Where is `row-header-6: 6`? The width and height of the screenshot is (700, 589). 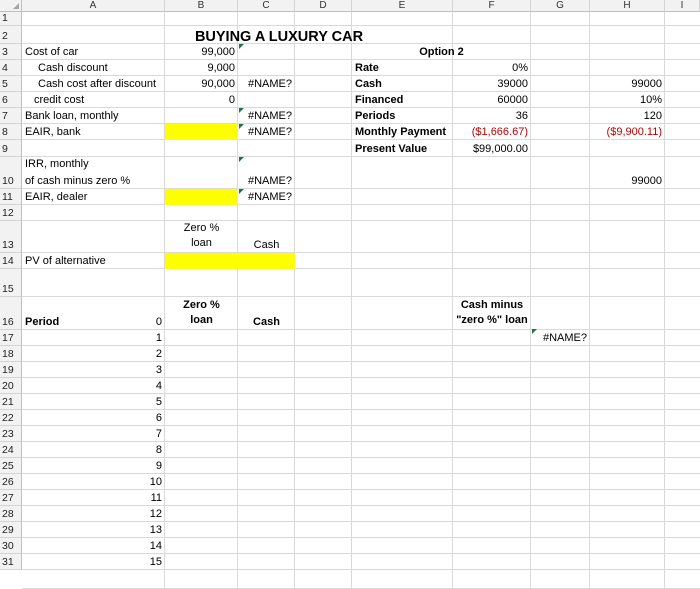 row-header-6: 6 is located at coordinates (11, 100).